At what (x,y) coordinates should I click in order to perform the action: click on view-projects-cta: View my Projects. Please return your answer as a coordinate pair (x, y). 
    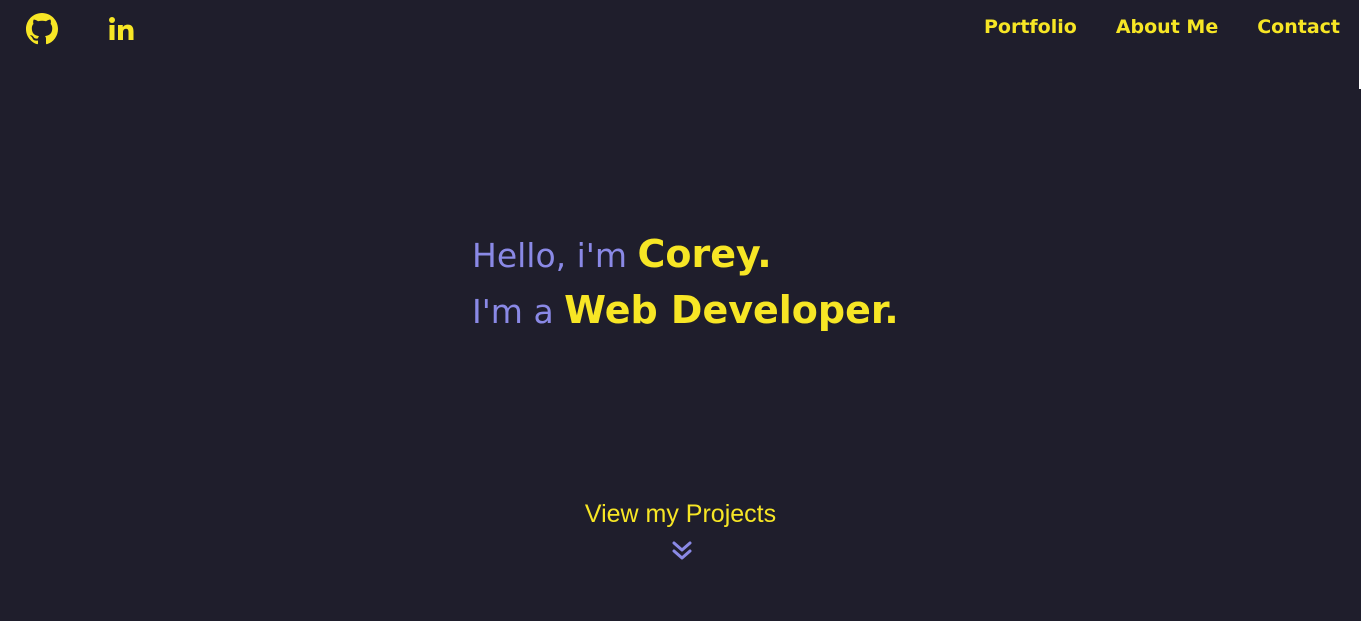
    Looking at the image, I should click on (680, 514).